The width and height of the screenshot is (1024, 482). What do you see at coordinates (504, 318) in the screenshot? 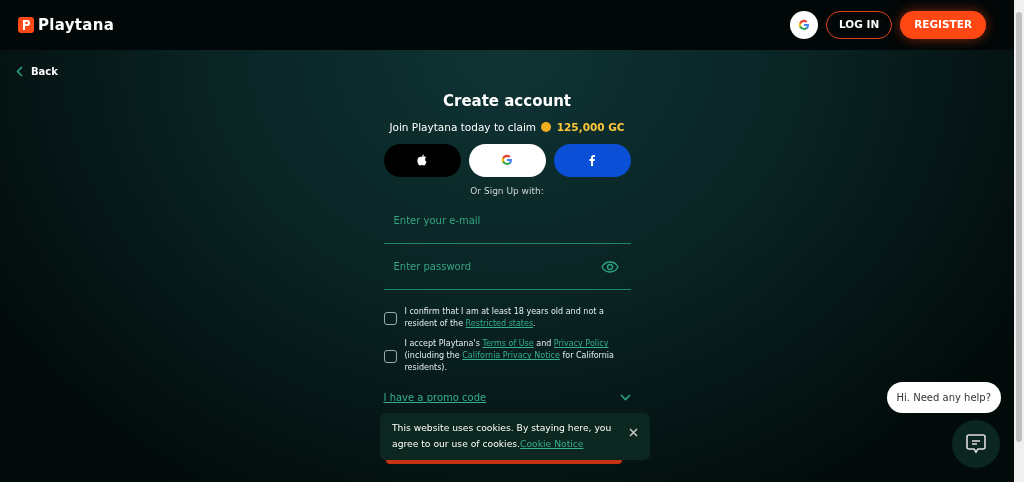
I see `consent-text: I confirm that I am at least 18 years old and not a resident of the Restricted states.` at bounding box center [504, 318].